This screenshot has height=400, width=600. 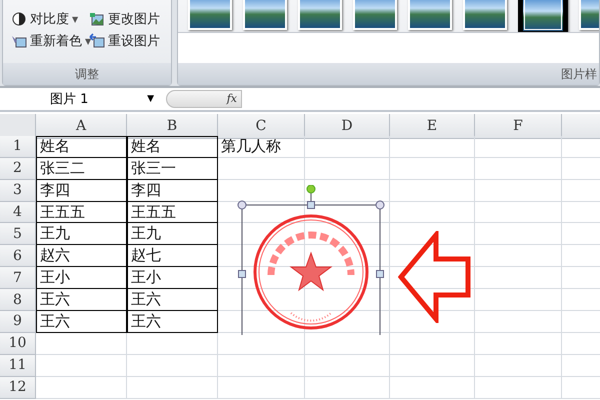 I want to click on name-box: 图片 1 ▼, so click(x=79, y=99).